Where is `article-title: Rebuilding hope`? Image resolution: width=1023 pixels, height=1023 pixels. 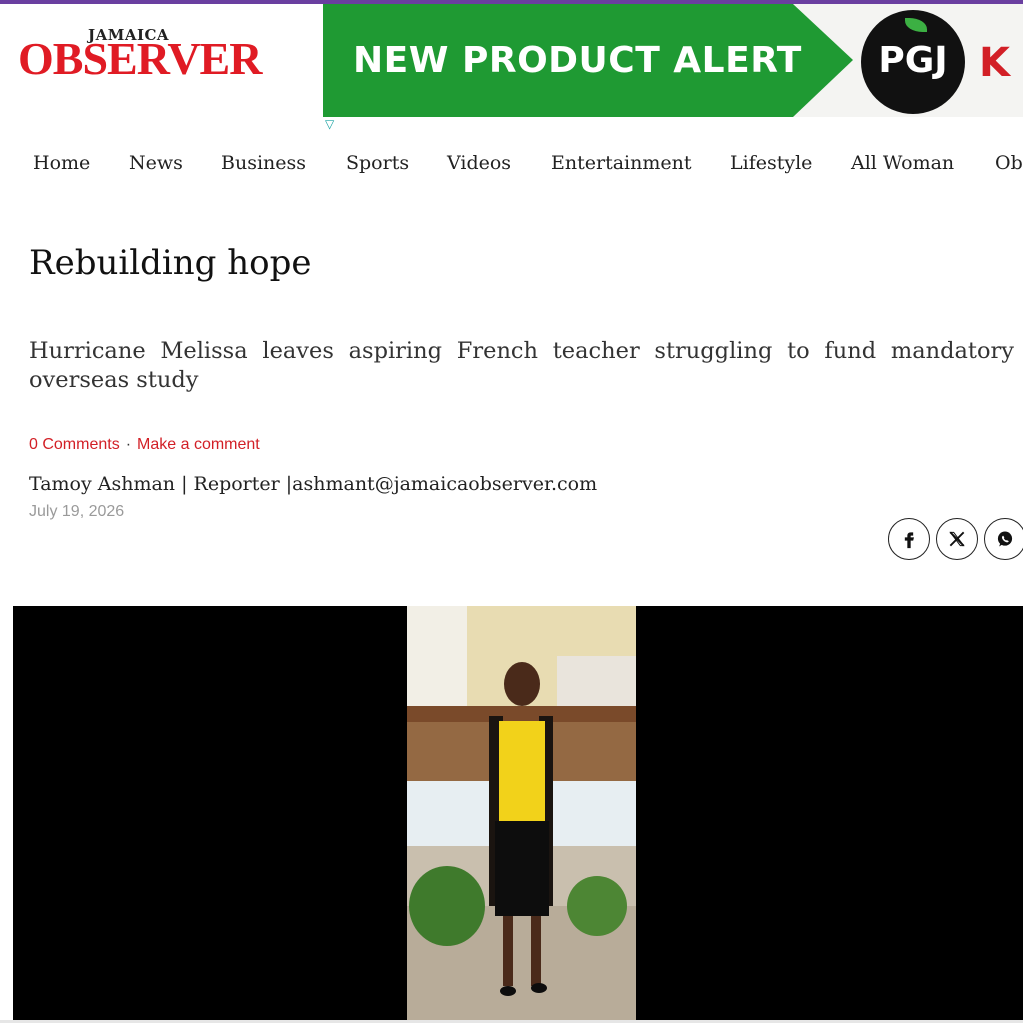 article-title: Rebuilding hope is located at coordinates (170, 263).